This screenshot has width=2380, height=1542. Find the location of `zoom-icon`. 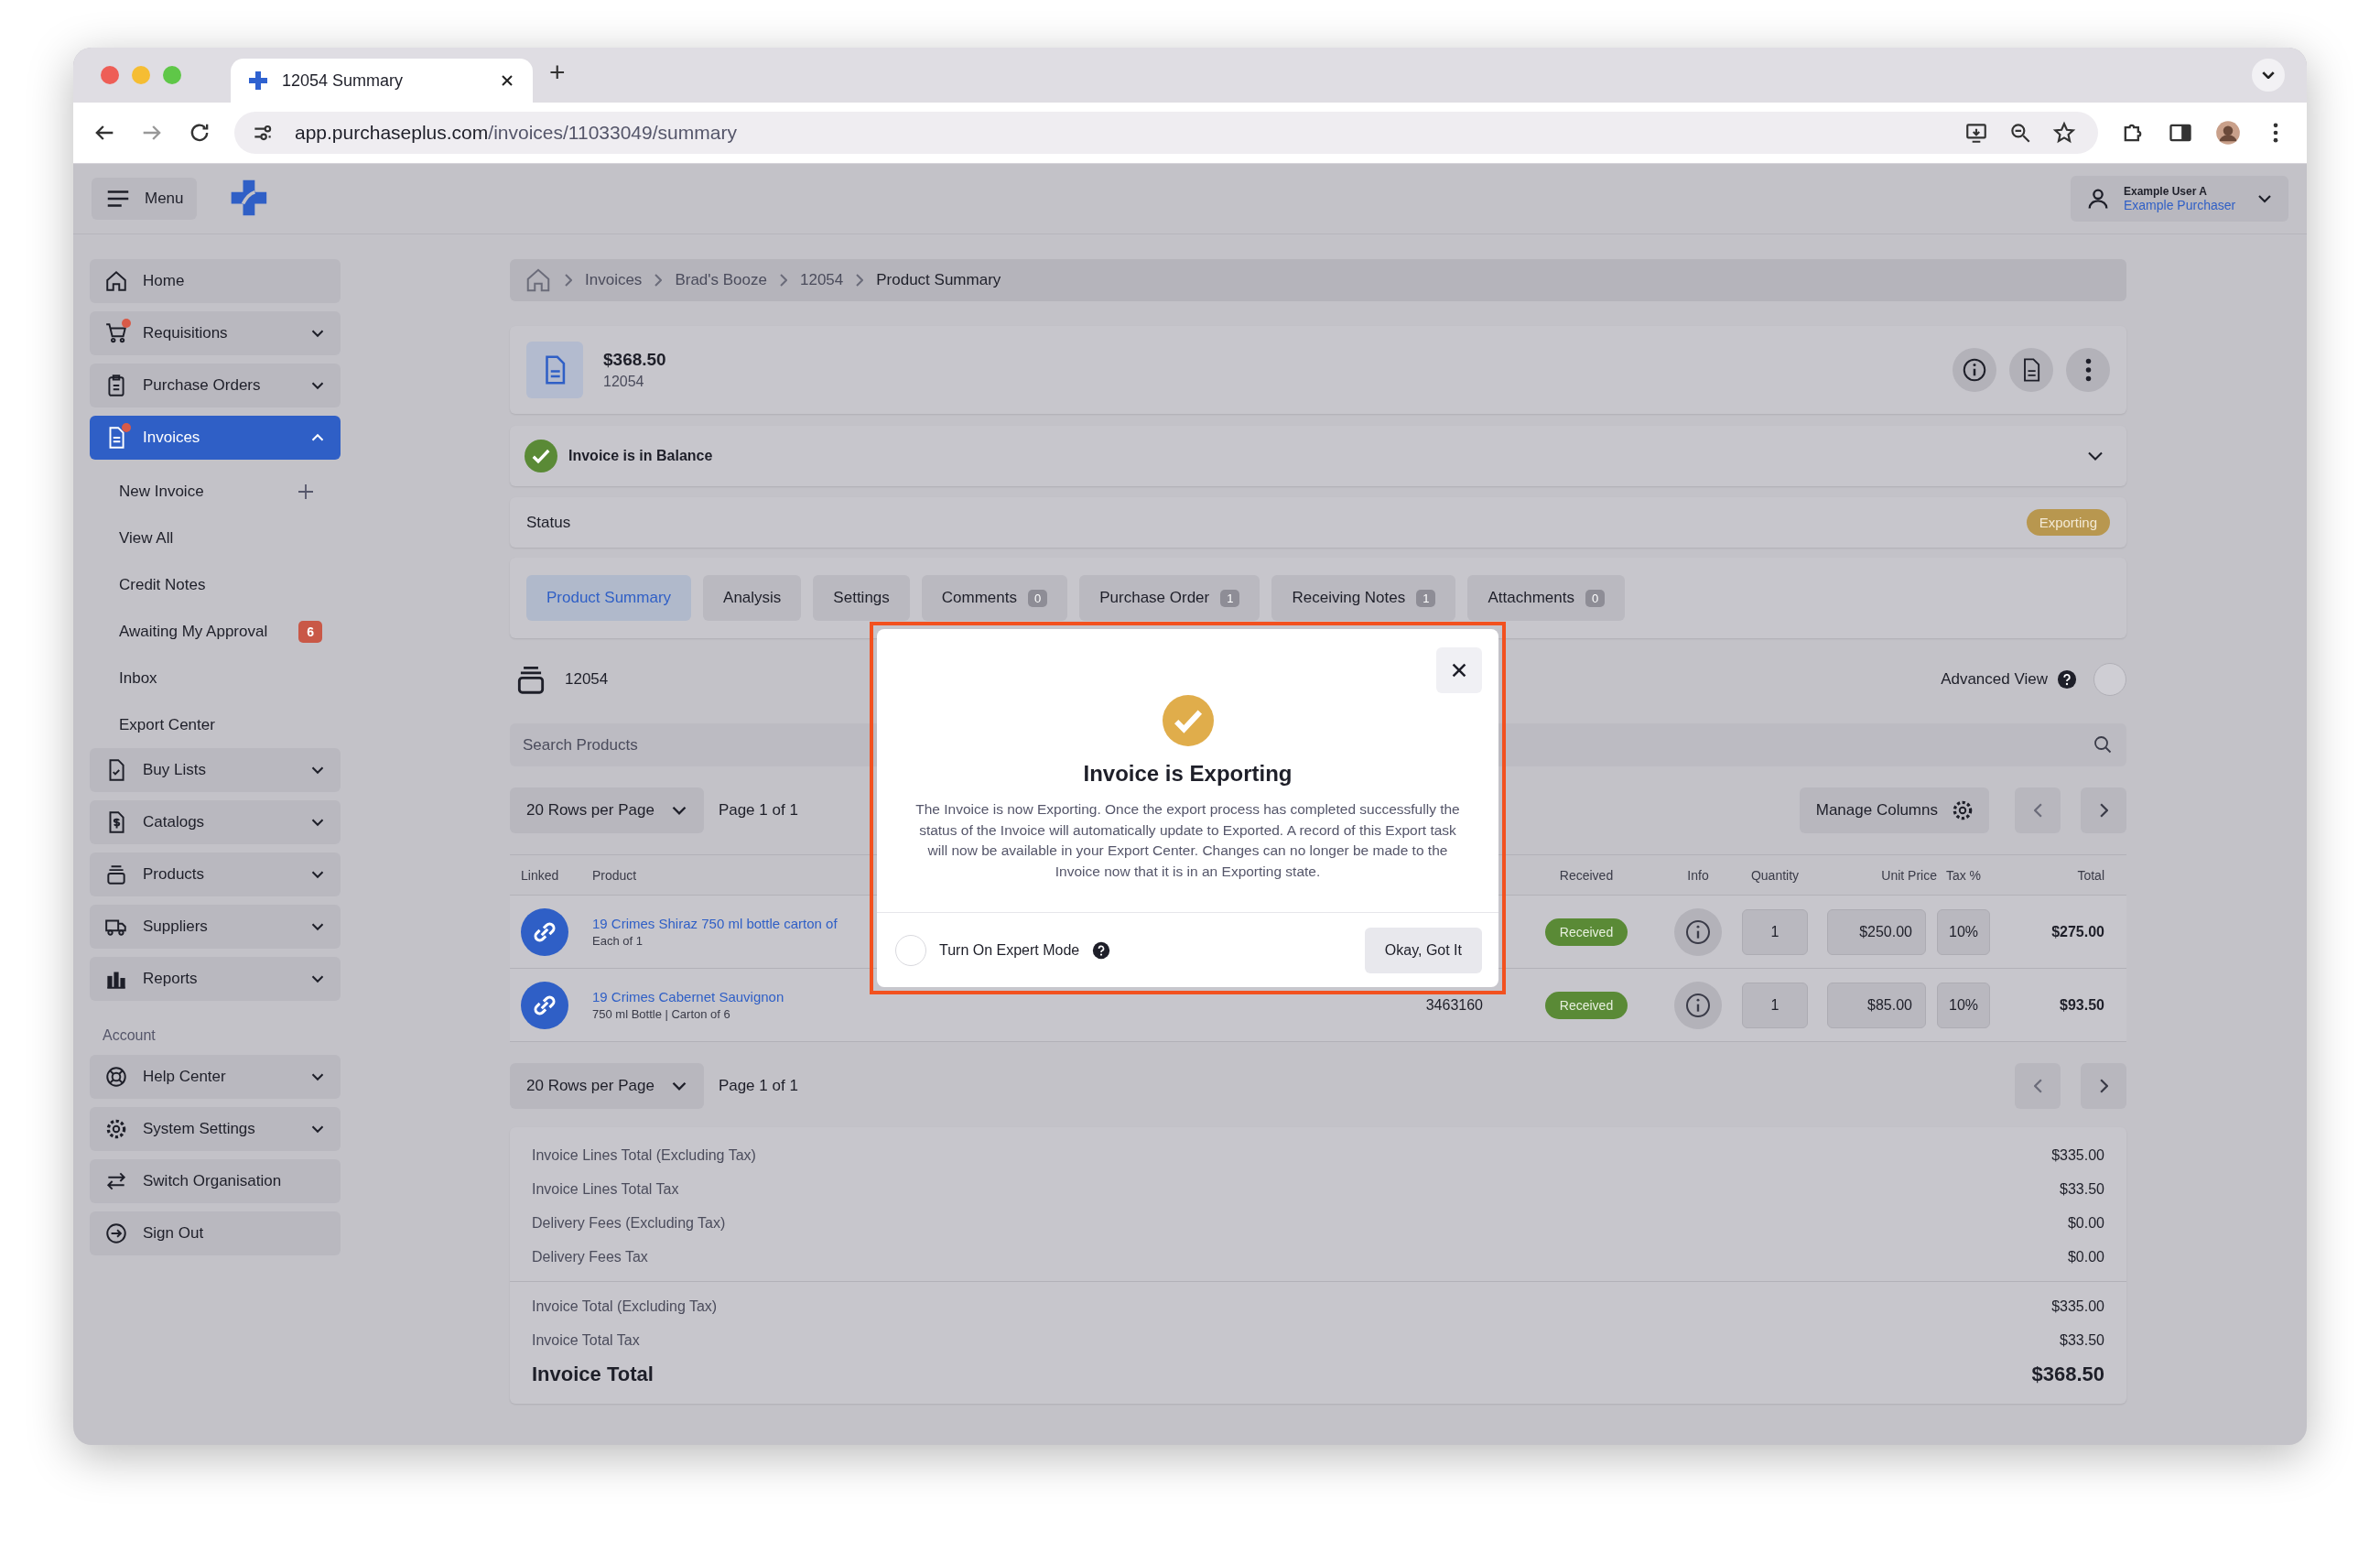

zoom-icon is located at coordinates (2020, 133).